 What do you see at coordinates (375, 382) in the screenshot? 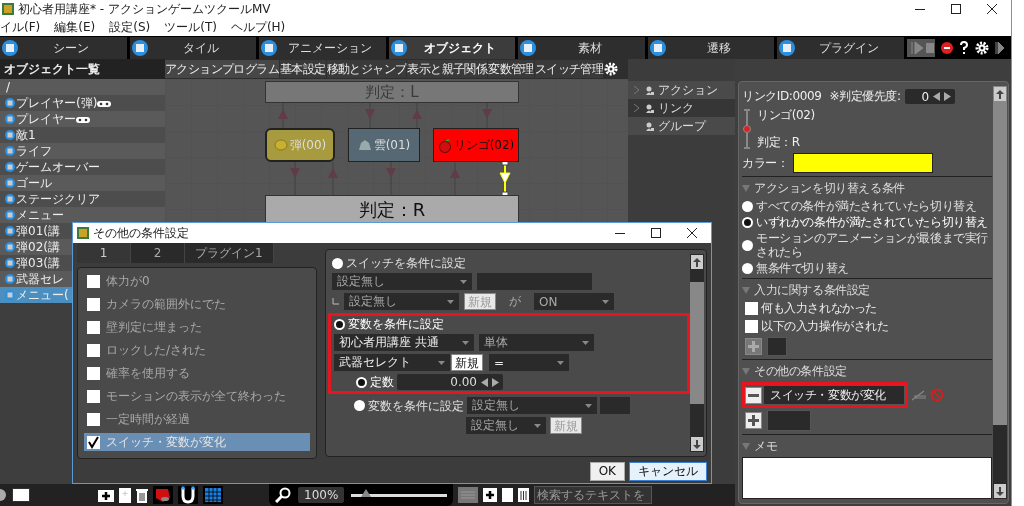
I see `radio-option: 定数` at bounding box center [375, 382].